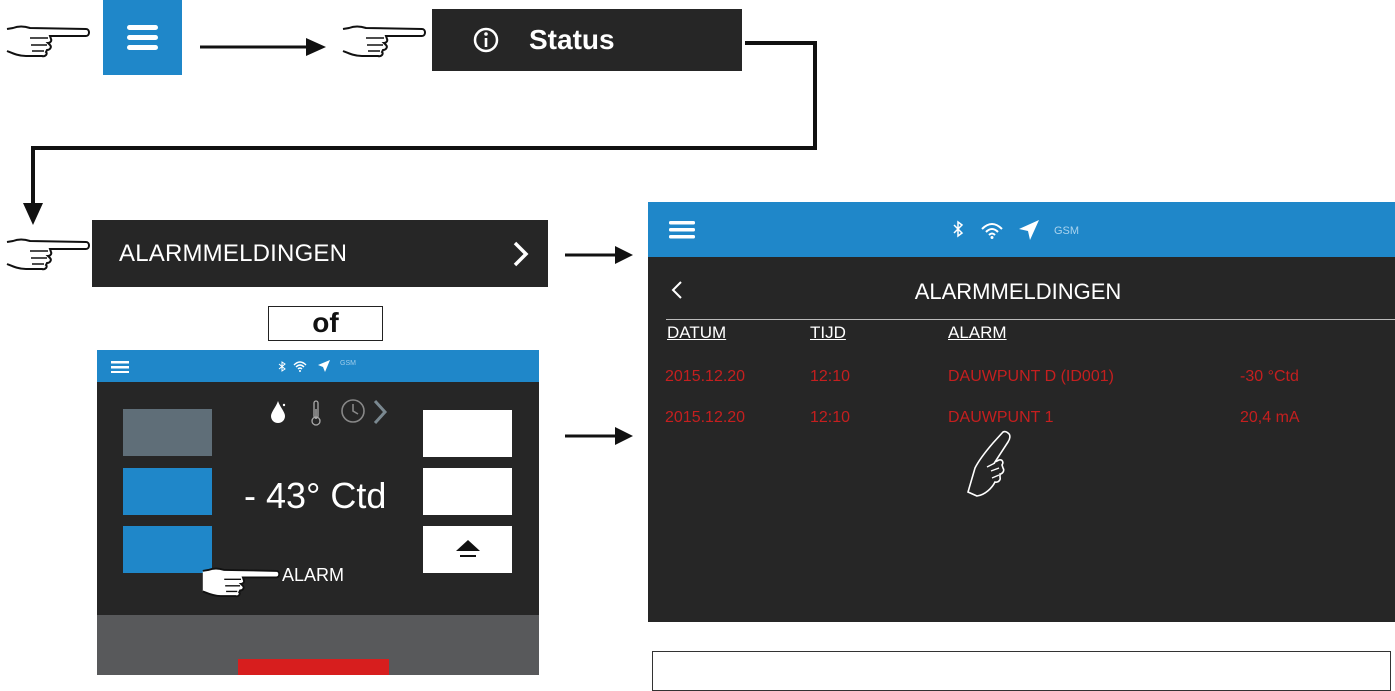 This screenshot has height=691, width=1395. I want to click on screen-title: ALARMMELDINGEN, so click(1018, 291).